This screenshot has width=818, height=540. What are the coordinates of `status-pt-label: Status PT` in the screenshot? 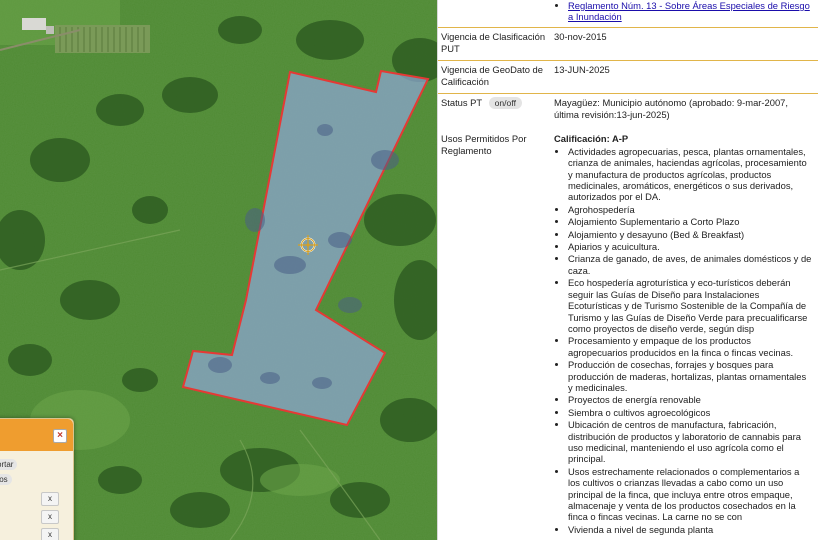 It's located at (461, 102).